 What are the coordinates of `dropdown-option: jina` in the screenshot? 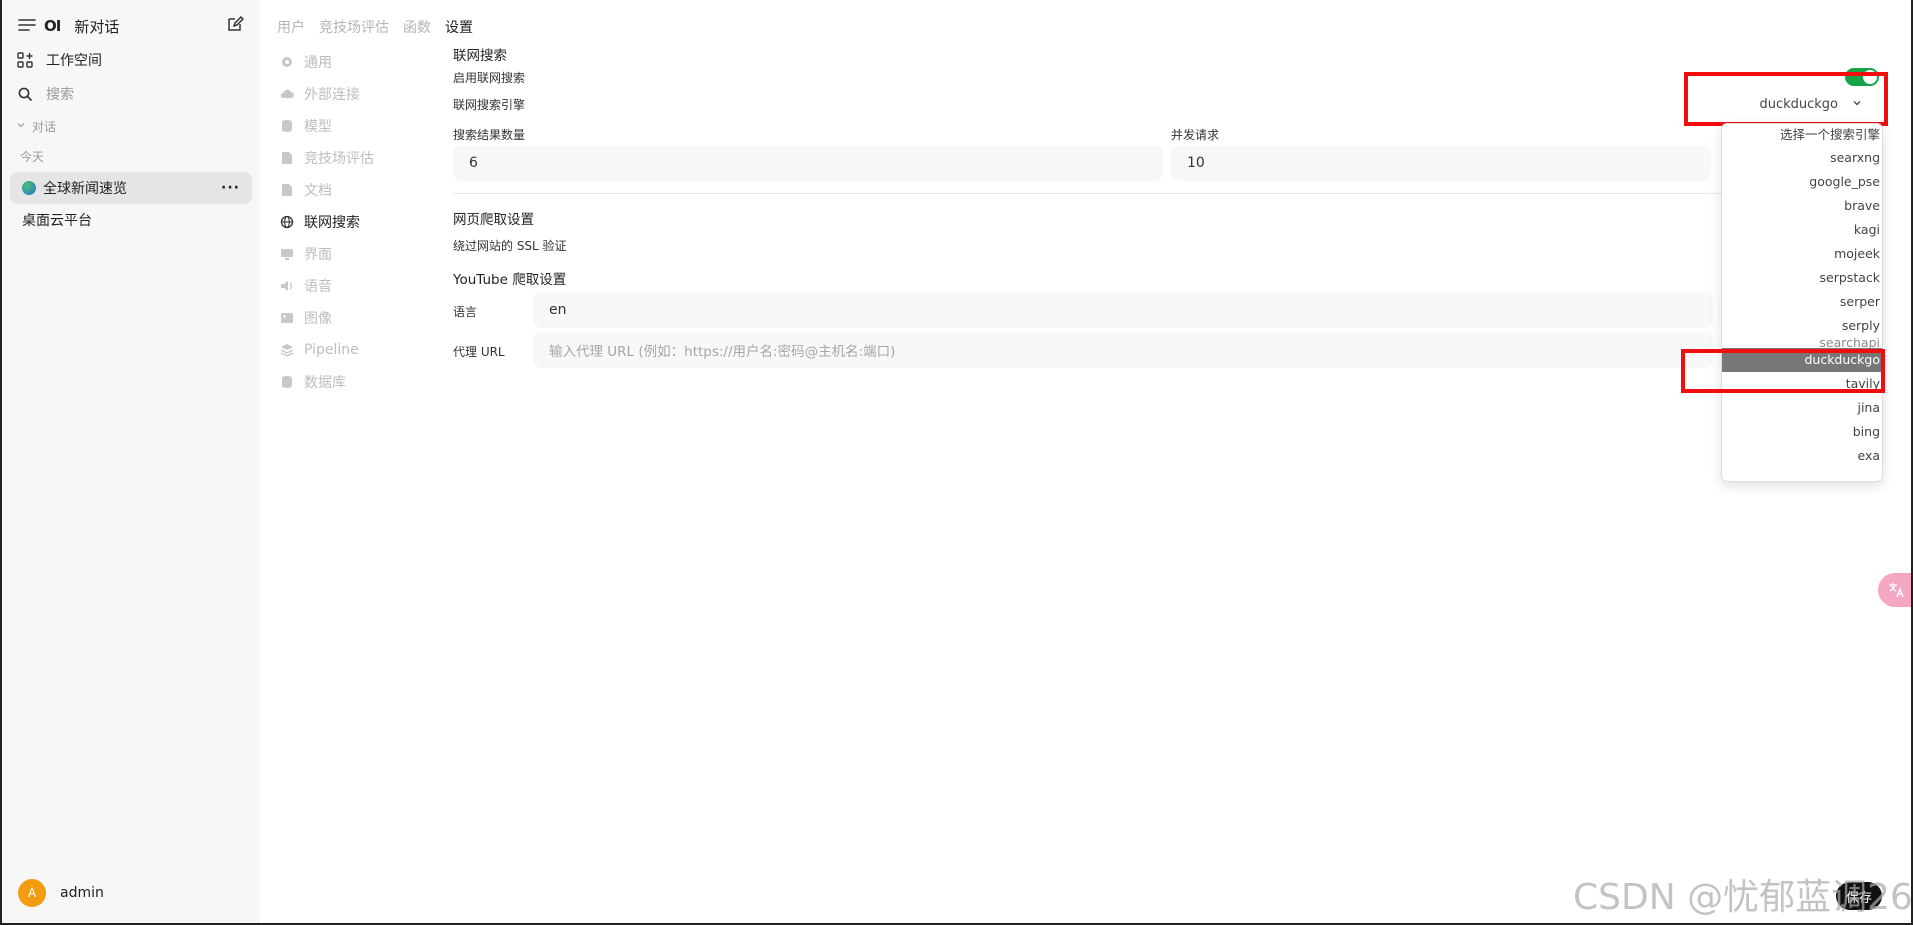 It's located at (1802, 408).